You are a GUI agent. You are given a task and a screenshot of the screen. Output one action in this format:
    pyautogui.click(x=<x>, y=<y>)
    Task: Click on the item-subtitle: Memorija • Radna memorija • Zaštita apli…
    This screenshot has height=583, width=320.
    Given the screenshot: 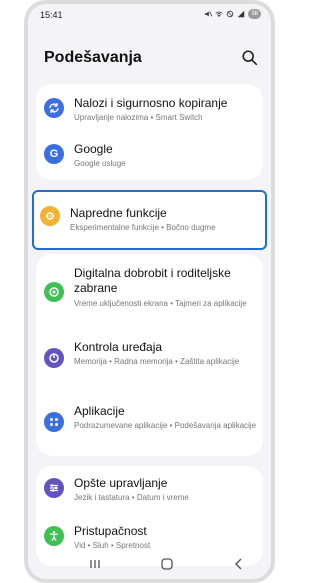 What is the action you would take?
    pyautogui.click(x=157, y=361)
    